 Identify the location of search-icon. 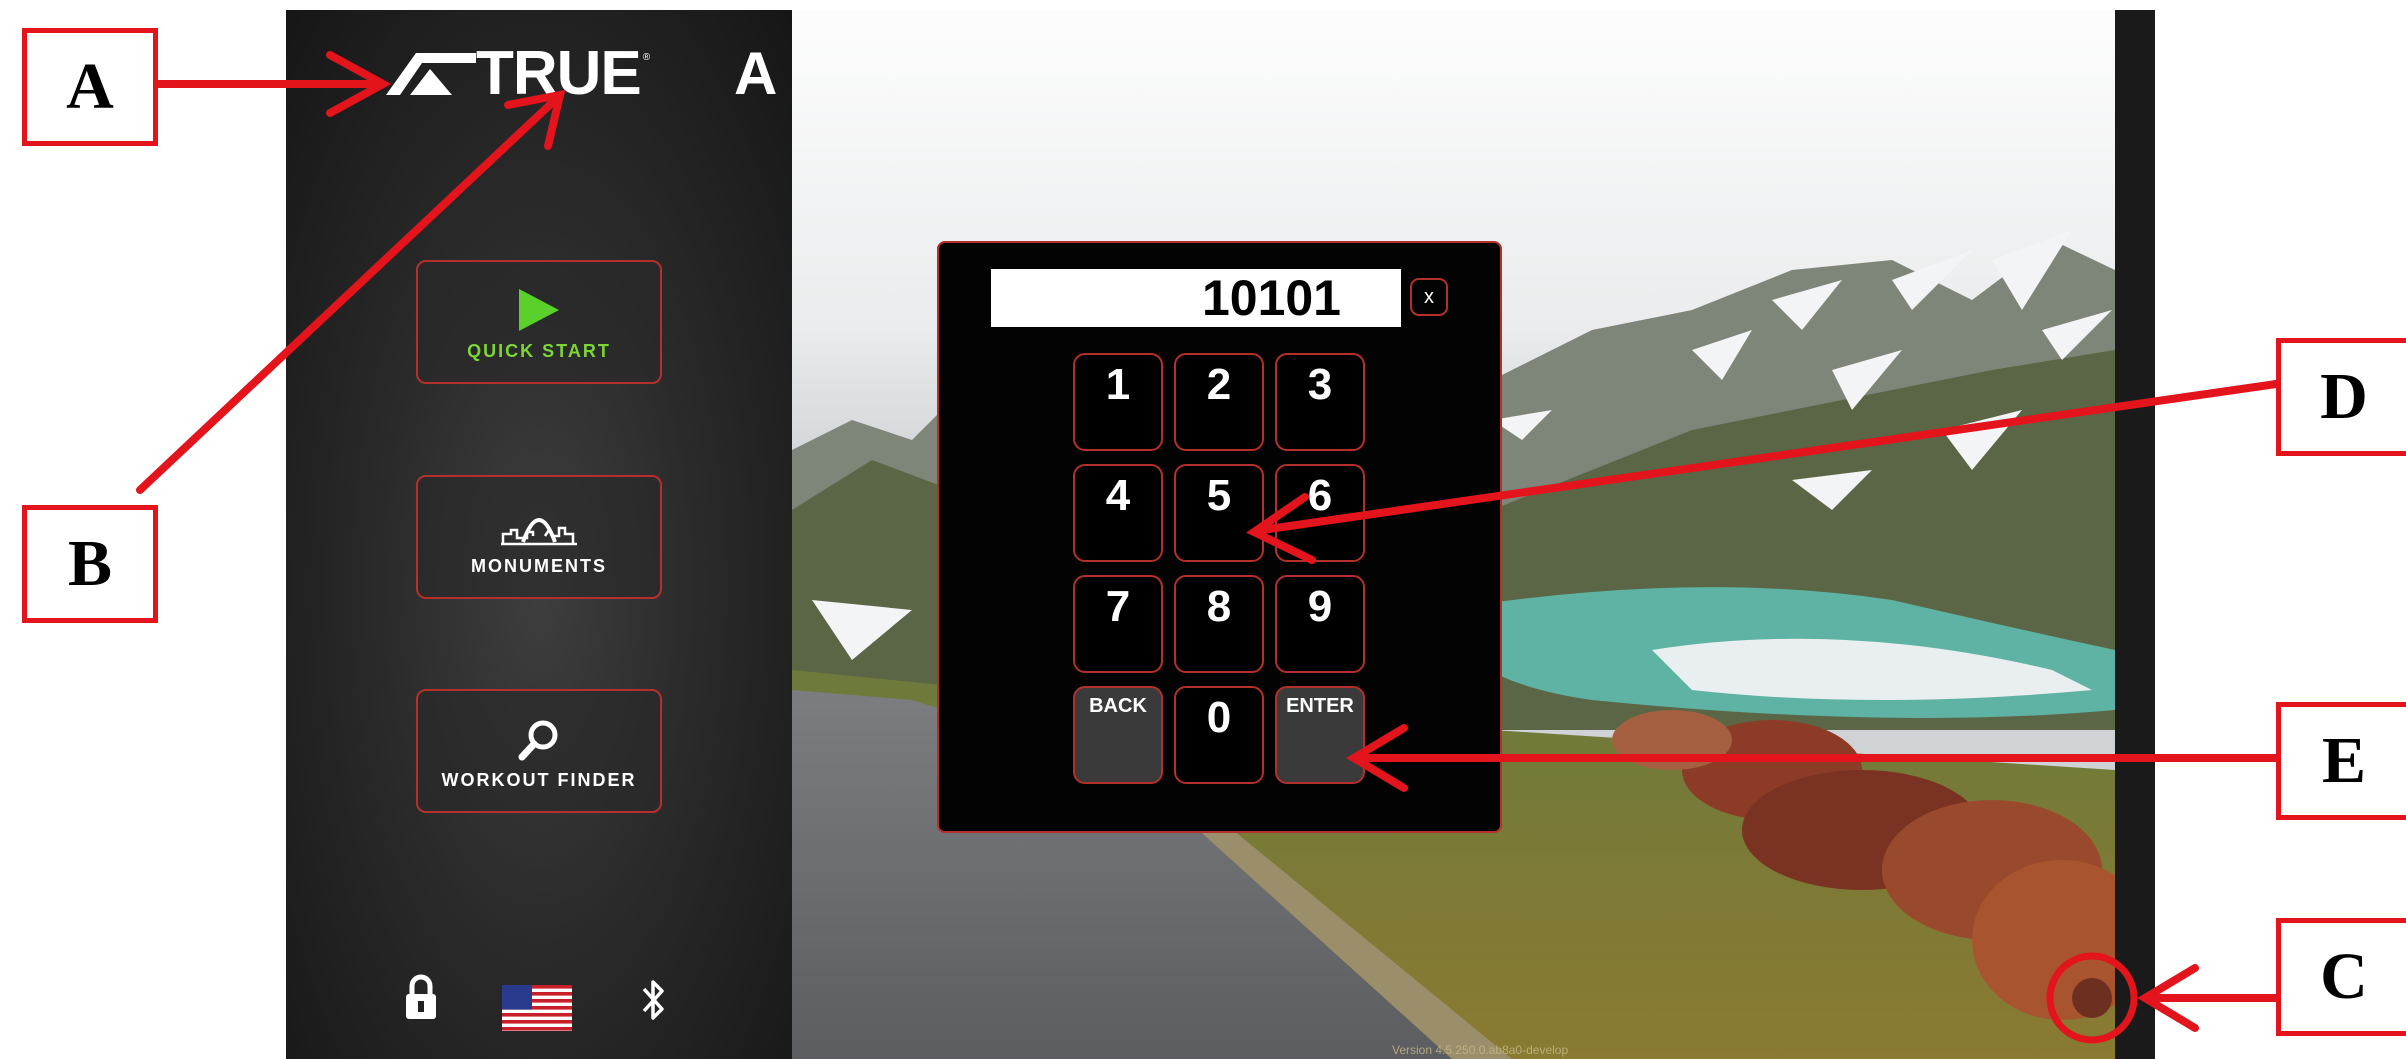
(538, 740).